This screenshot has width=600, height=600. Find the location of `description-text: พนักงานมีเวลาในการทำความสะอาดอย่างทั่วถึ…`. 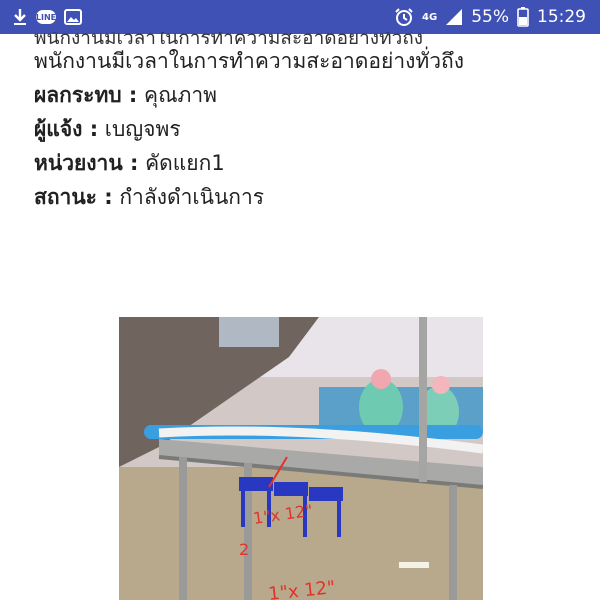

description-text: พนักงานมีเวลาในการทำความสะอาดอย่างทั่วถึ… is located at coordinates (249, 61).